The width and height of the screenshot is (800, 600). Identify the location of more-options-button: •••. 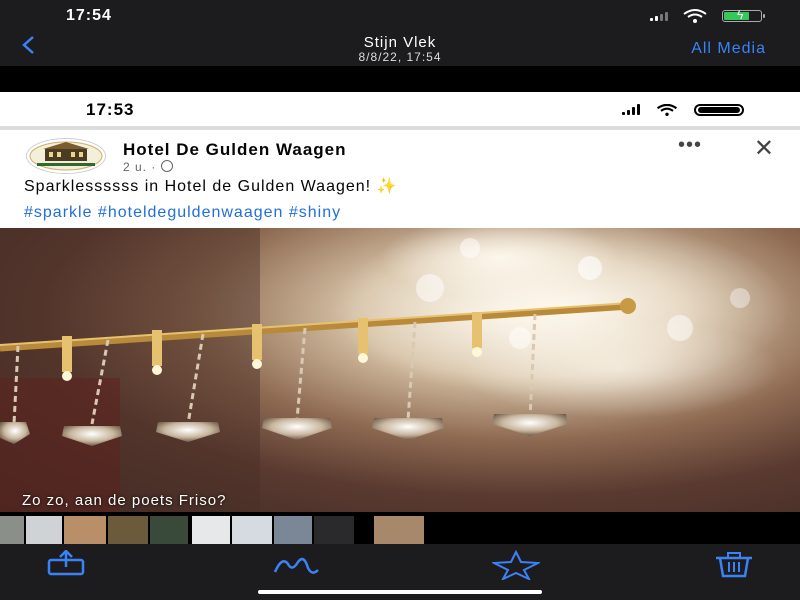
(690, 145).